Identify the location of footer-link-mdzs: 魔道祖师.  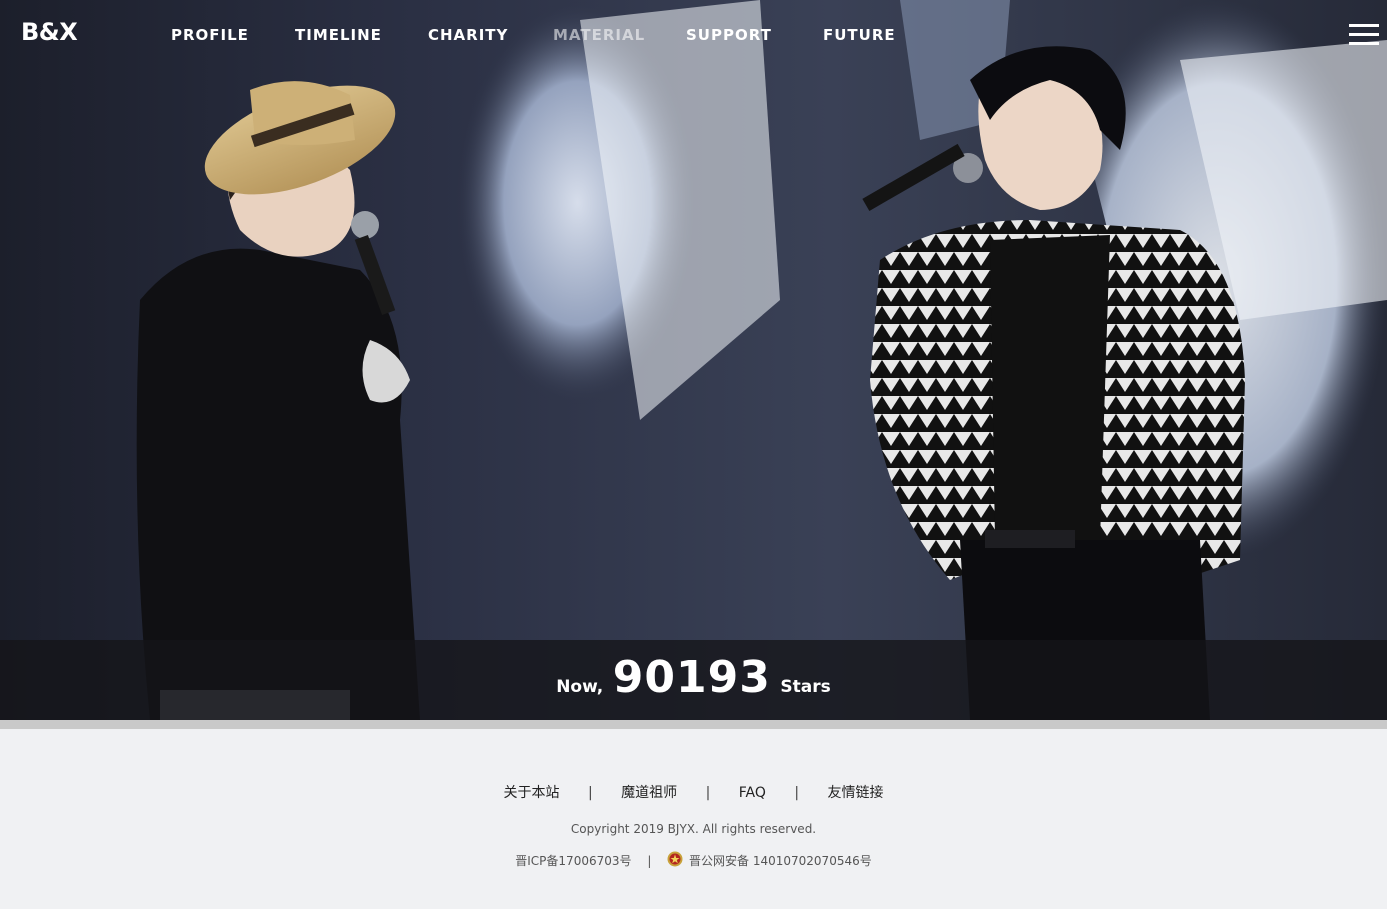
(649, 793).